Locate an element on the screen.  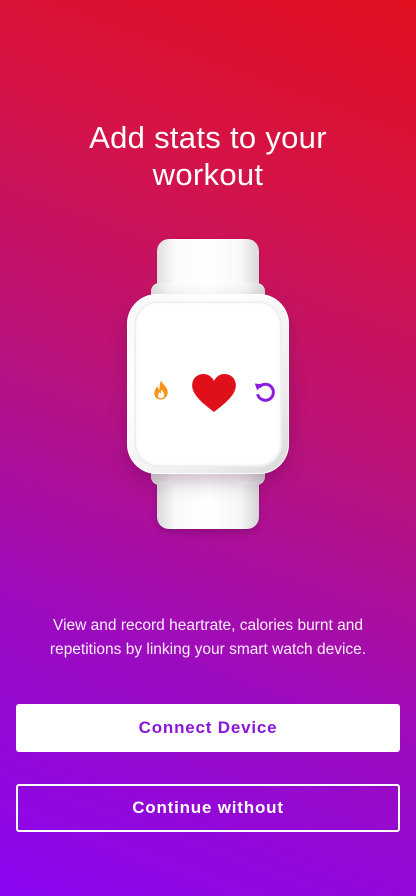
refresh-icon is located at coordinates (264, 392).